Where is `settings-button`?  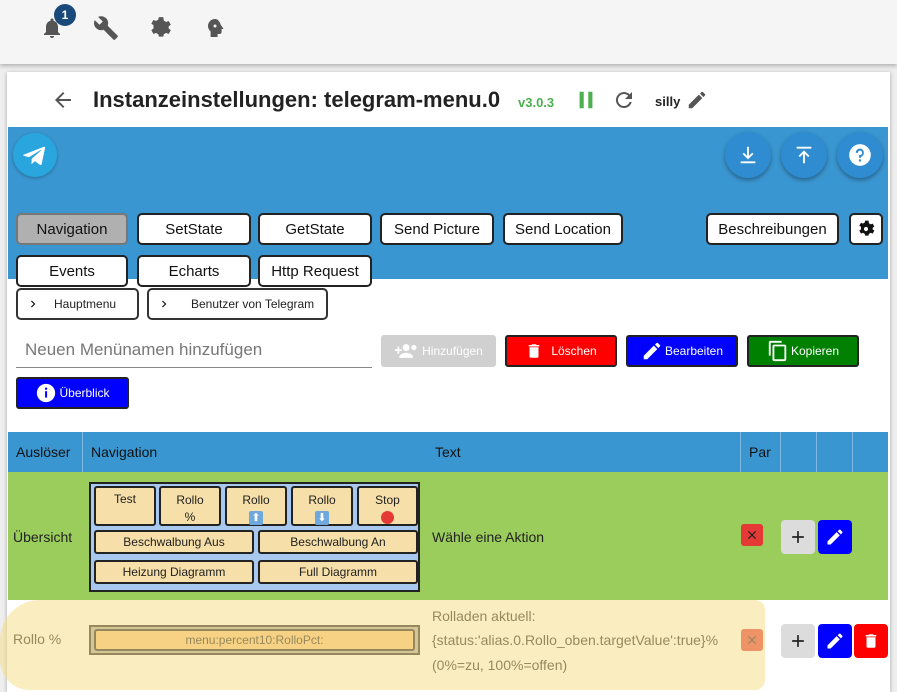 settings-button is located at coordinates (866, 229).